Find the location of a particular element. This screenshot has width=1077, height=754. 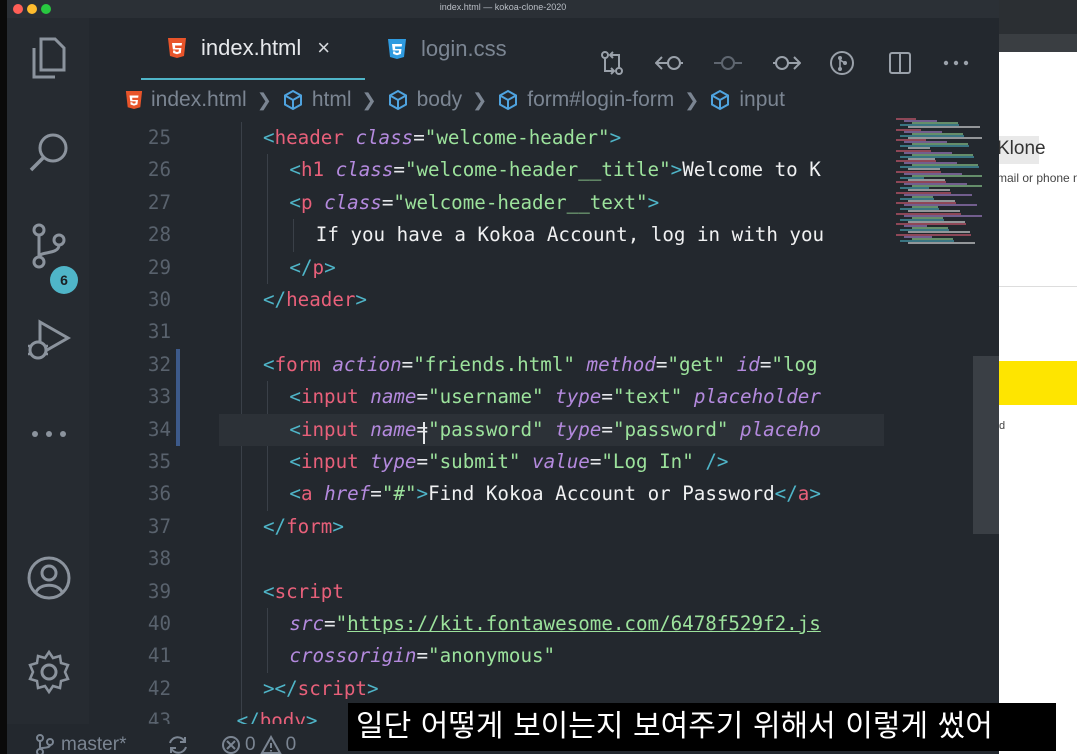

code-line: 31 is located at coordinates (486, 332).